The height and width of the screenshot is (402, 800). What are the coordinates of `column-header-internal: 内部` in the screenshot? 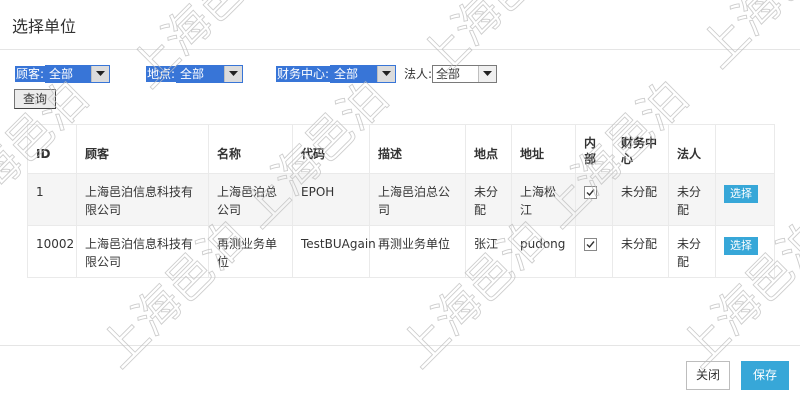 It's located at (594, 149).